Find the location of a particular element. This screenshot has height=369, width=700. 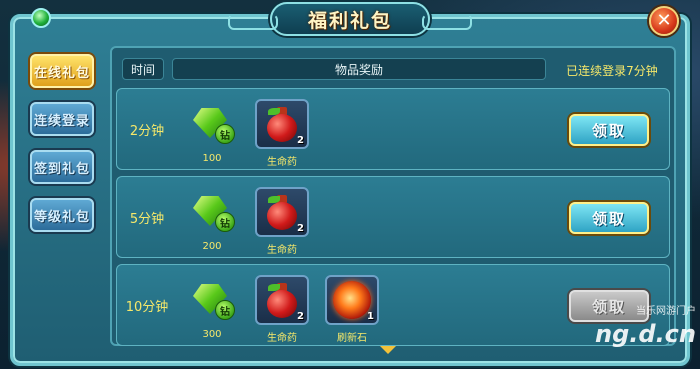

item-label: 300 is located at coordinates (212, 334).